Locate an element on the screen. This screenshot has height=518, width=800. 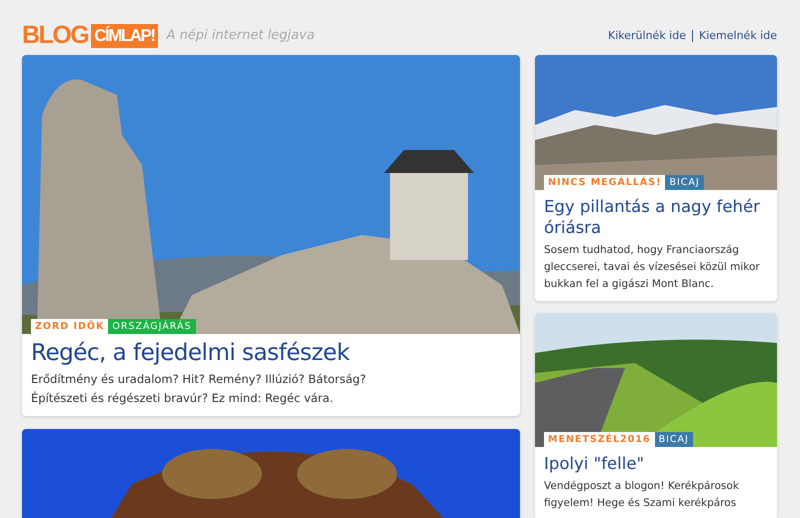
article-summary: Sosem tudhatod, hogy Franciaország gleccserei, tavai és vízesései közül mikor bukkan fel a gigászi Mont Blanc. is located at coordinates (652, 267).